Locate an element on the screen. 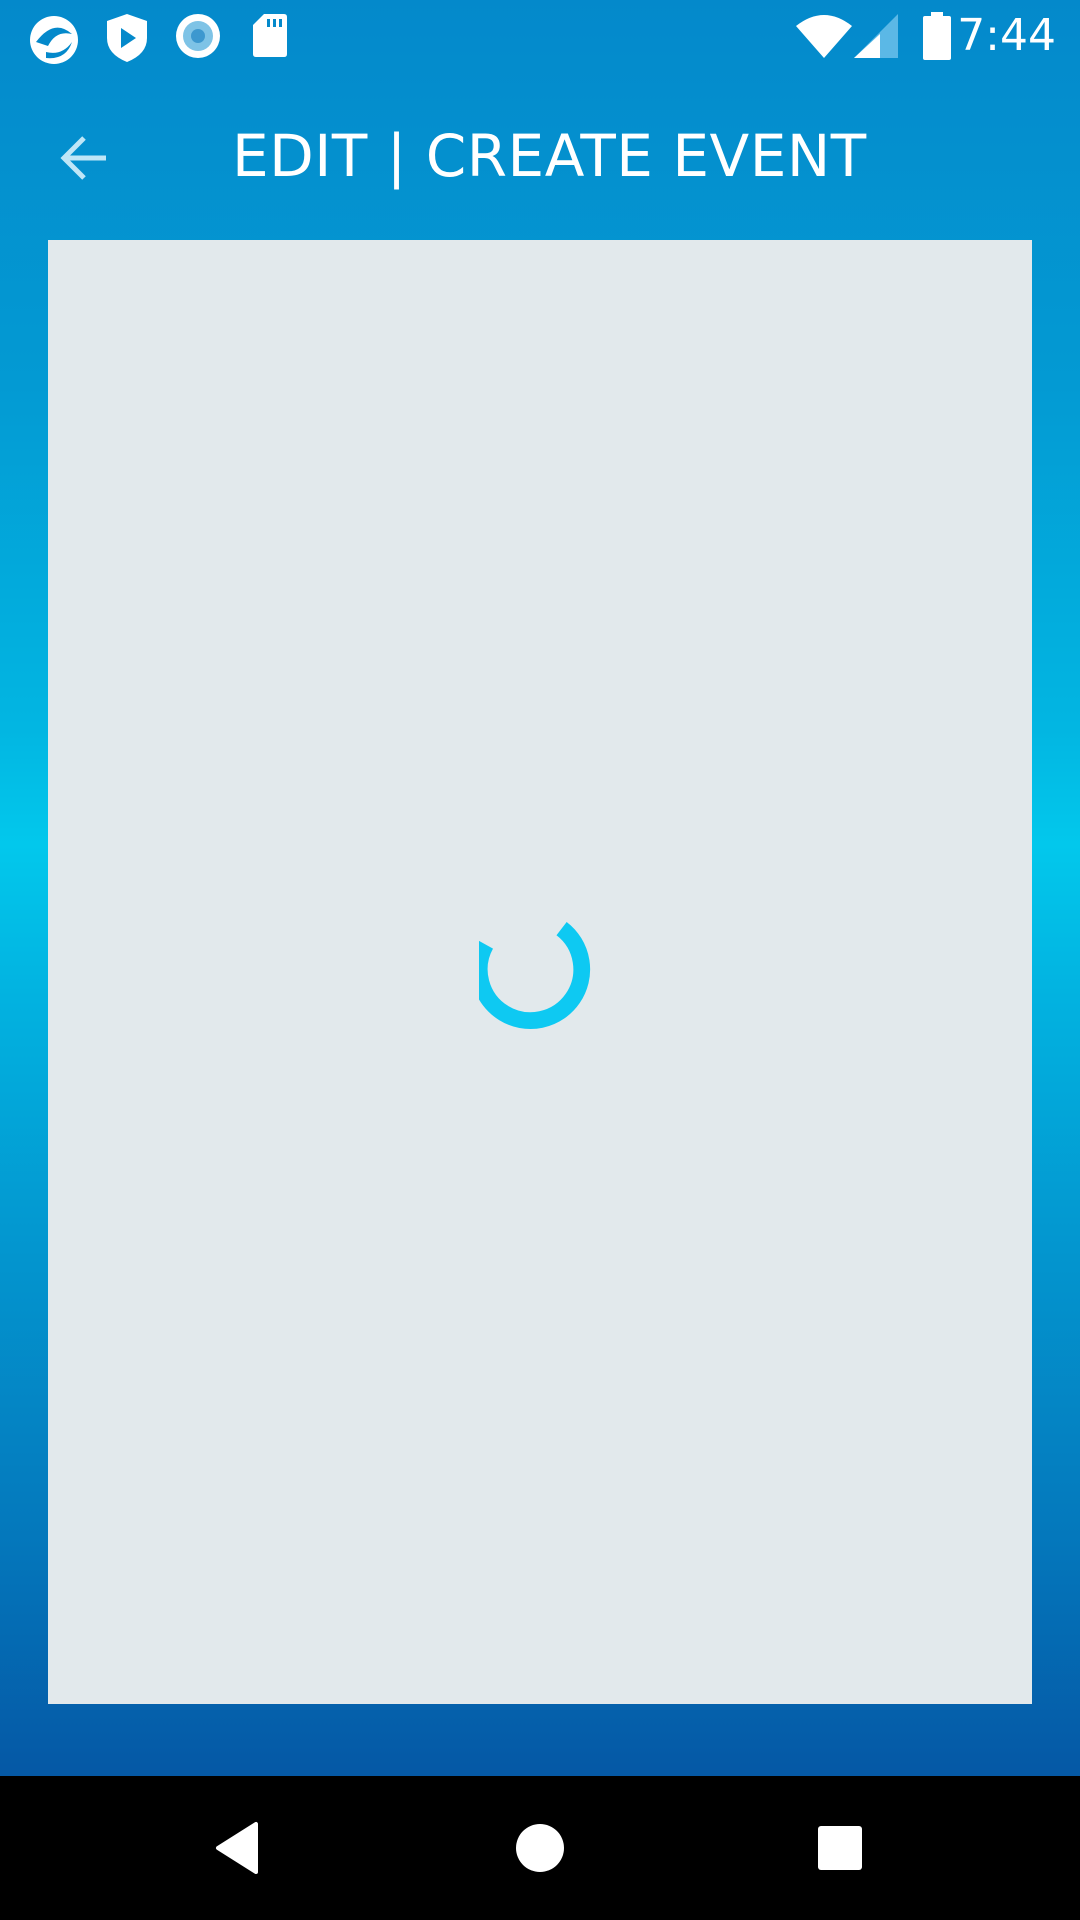  back-button is located at coordinates (84, 158).